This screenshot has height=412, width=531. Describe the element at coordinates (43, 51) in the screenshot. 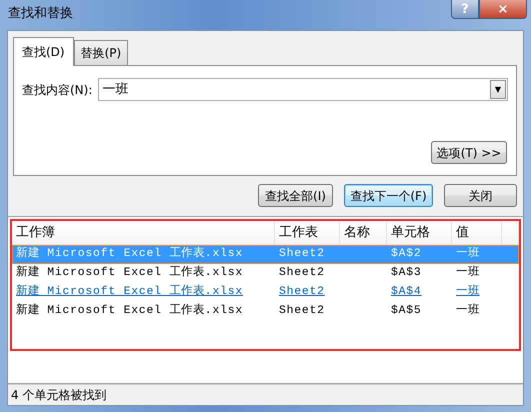

I see `tab: 查找(D)` at that location.